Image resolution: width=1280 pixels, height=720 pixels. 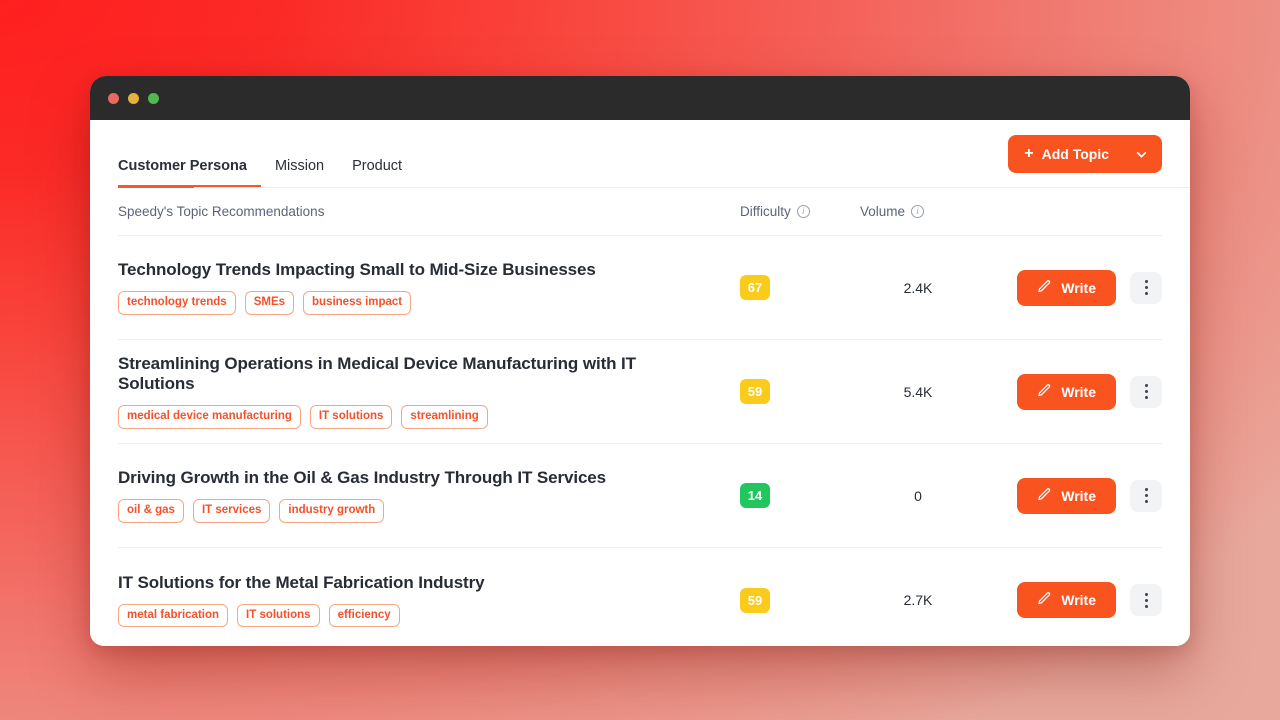 I want to click on topic-tag: medical device manufacturing, so click(x=209, y=417).